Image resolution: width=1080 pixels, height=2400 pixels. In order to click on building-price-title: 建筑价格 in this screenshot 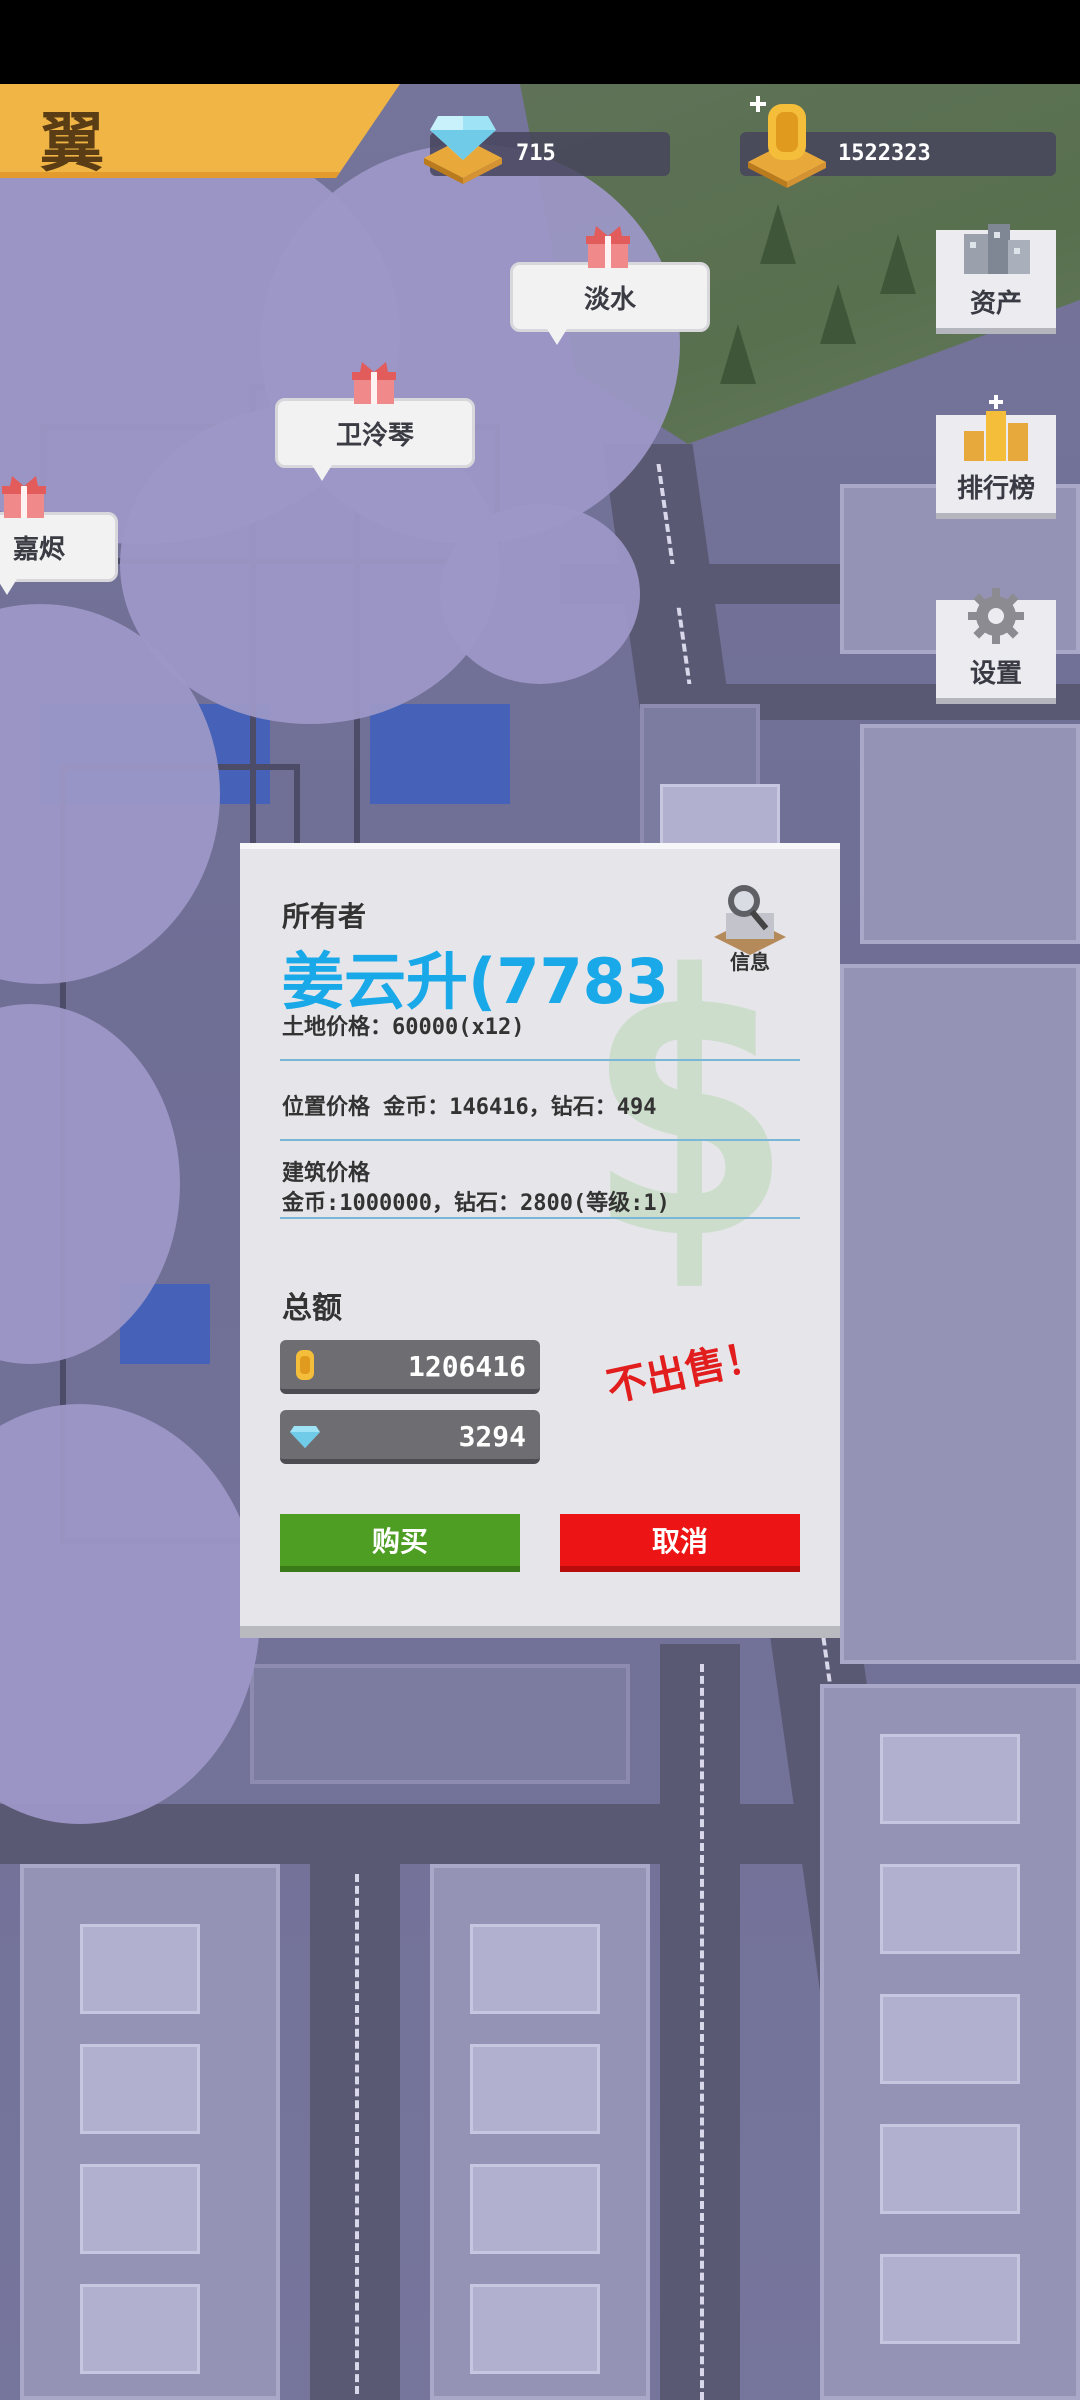, I will do `click(326, 1173)`.